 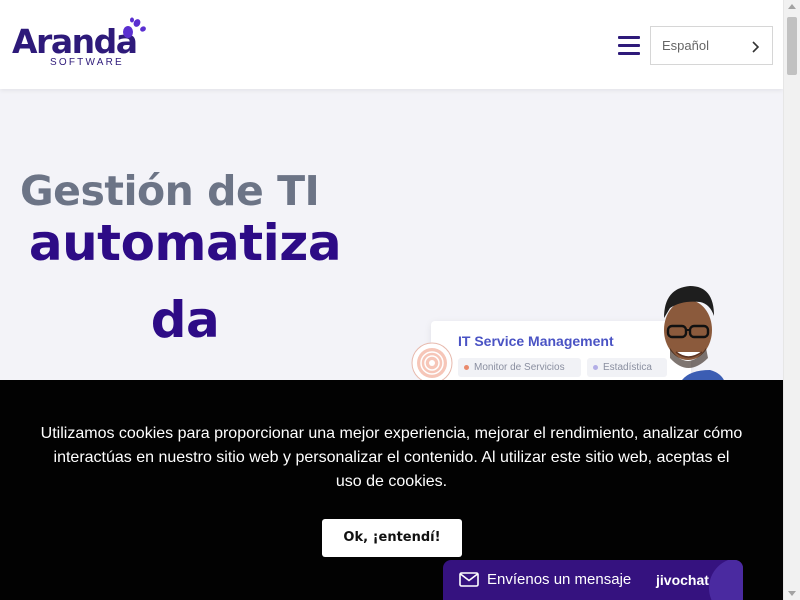 What do you see at coordinates (792, 593) in the screenshot?
I see `scroll-down-arrow-icon` at bounding box center [792, 593].